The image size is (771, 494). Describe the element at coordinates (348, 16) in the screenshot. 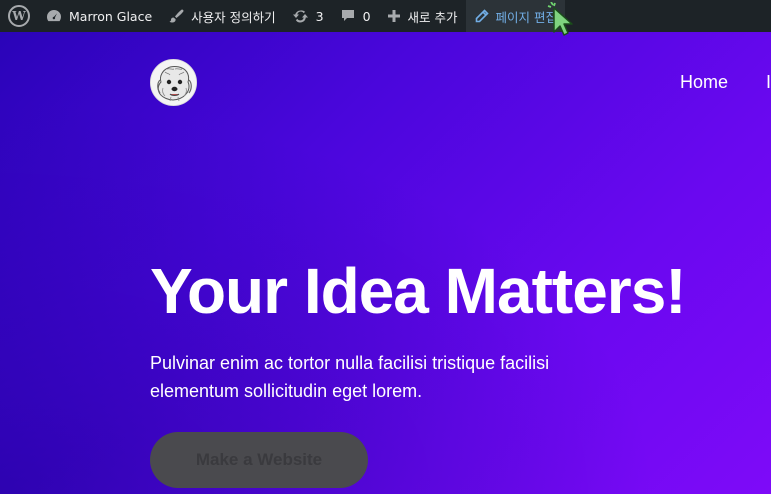

I see `comment-icon` at that location.